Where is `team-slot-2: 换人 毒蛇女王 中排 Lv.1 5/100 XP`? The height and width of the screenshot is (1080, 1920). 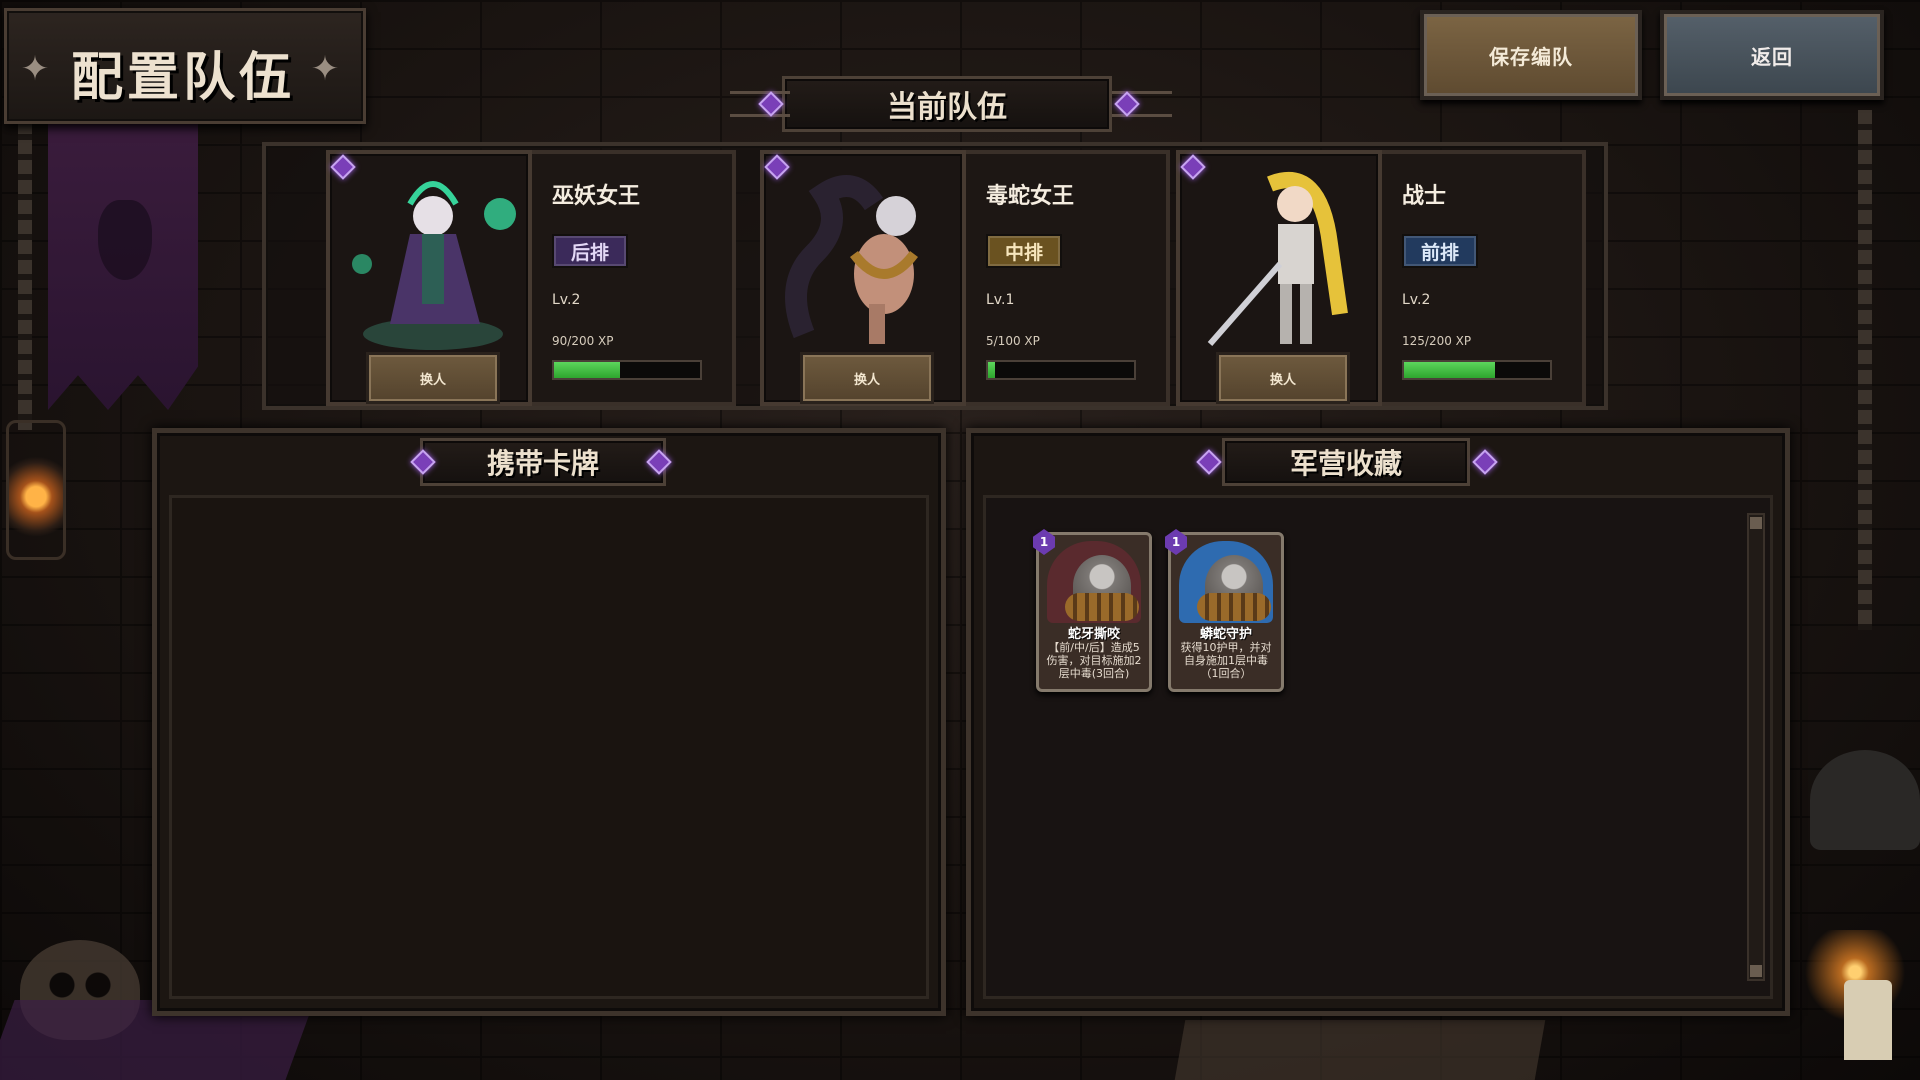 team-slot-2: 换人 毒蛇女王 中排 Lv.1 5/100 XP is located at coordinates (965, 278).